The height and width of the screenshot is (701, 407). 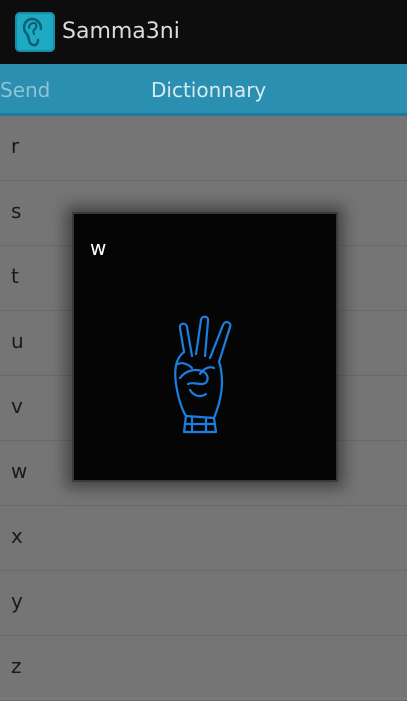 I want to click on list-item-label: u, so click(x=17, y=341).